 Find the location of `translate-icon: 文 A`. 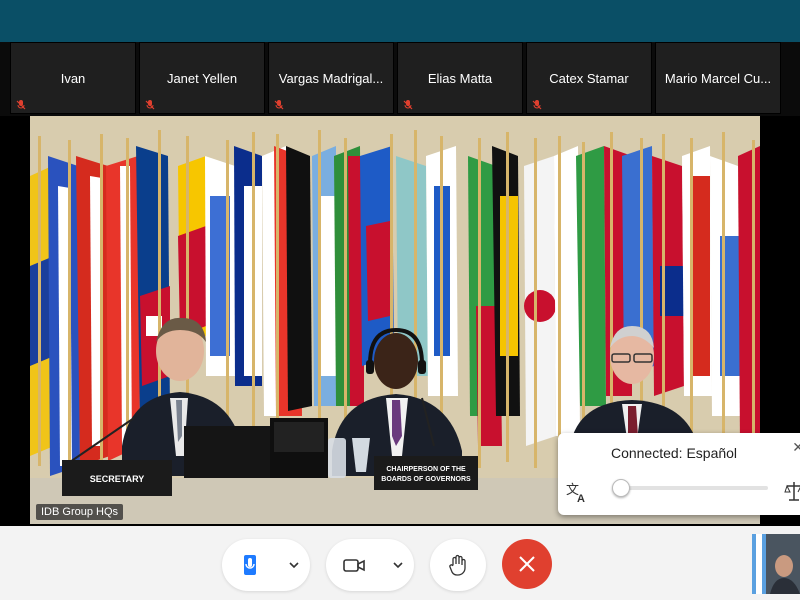

translate-icon: 文 A is located at coordinates (575, 492).